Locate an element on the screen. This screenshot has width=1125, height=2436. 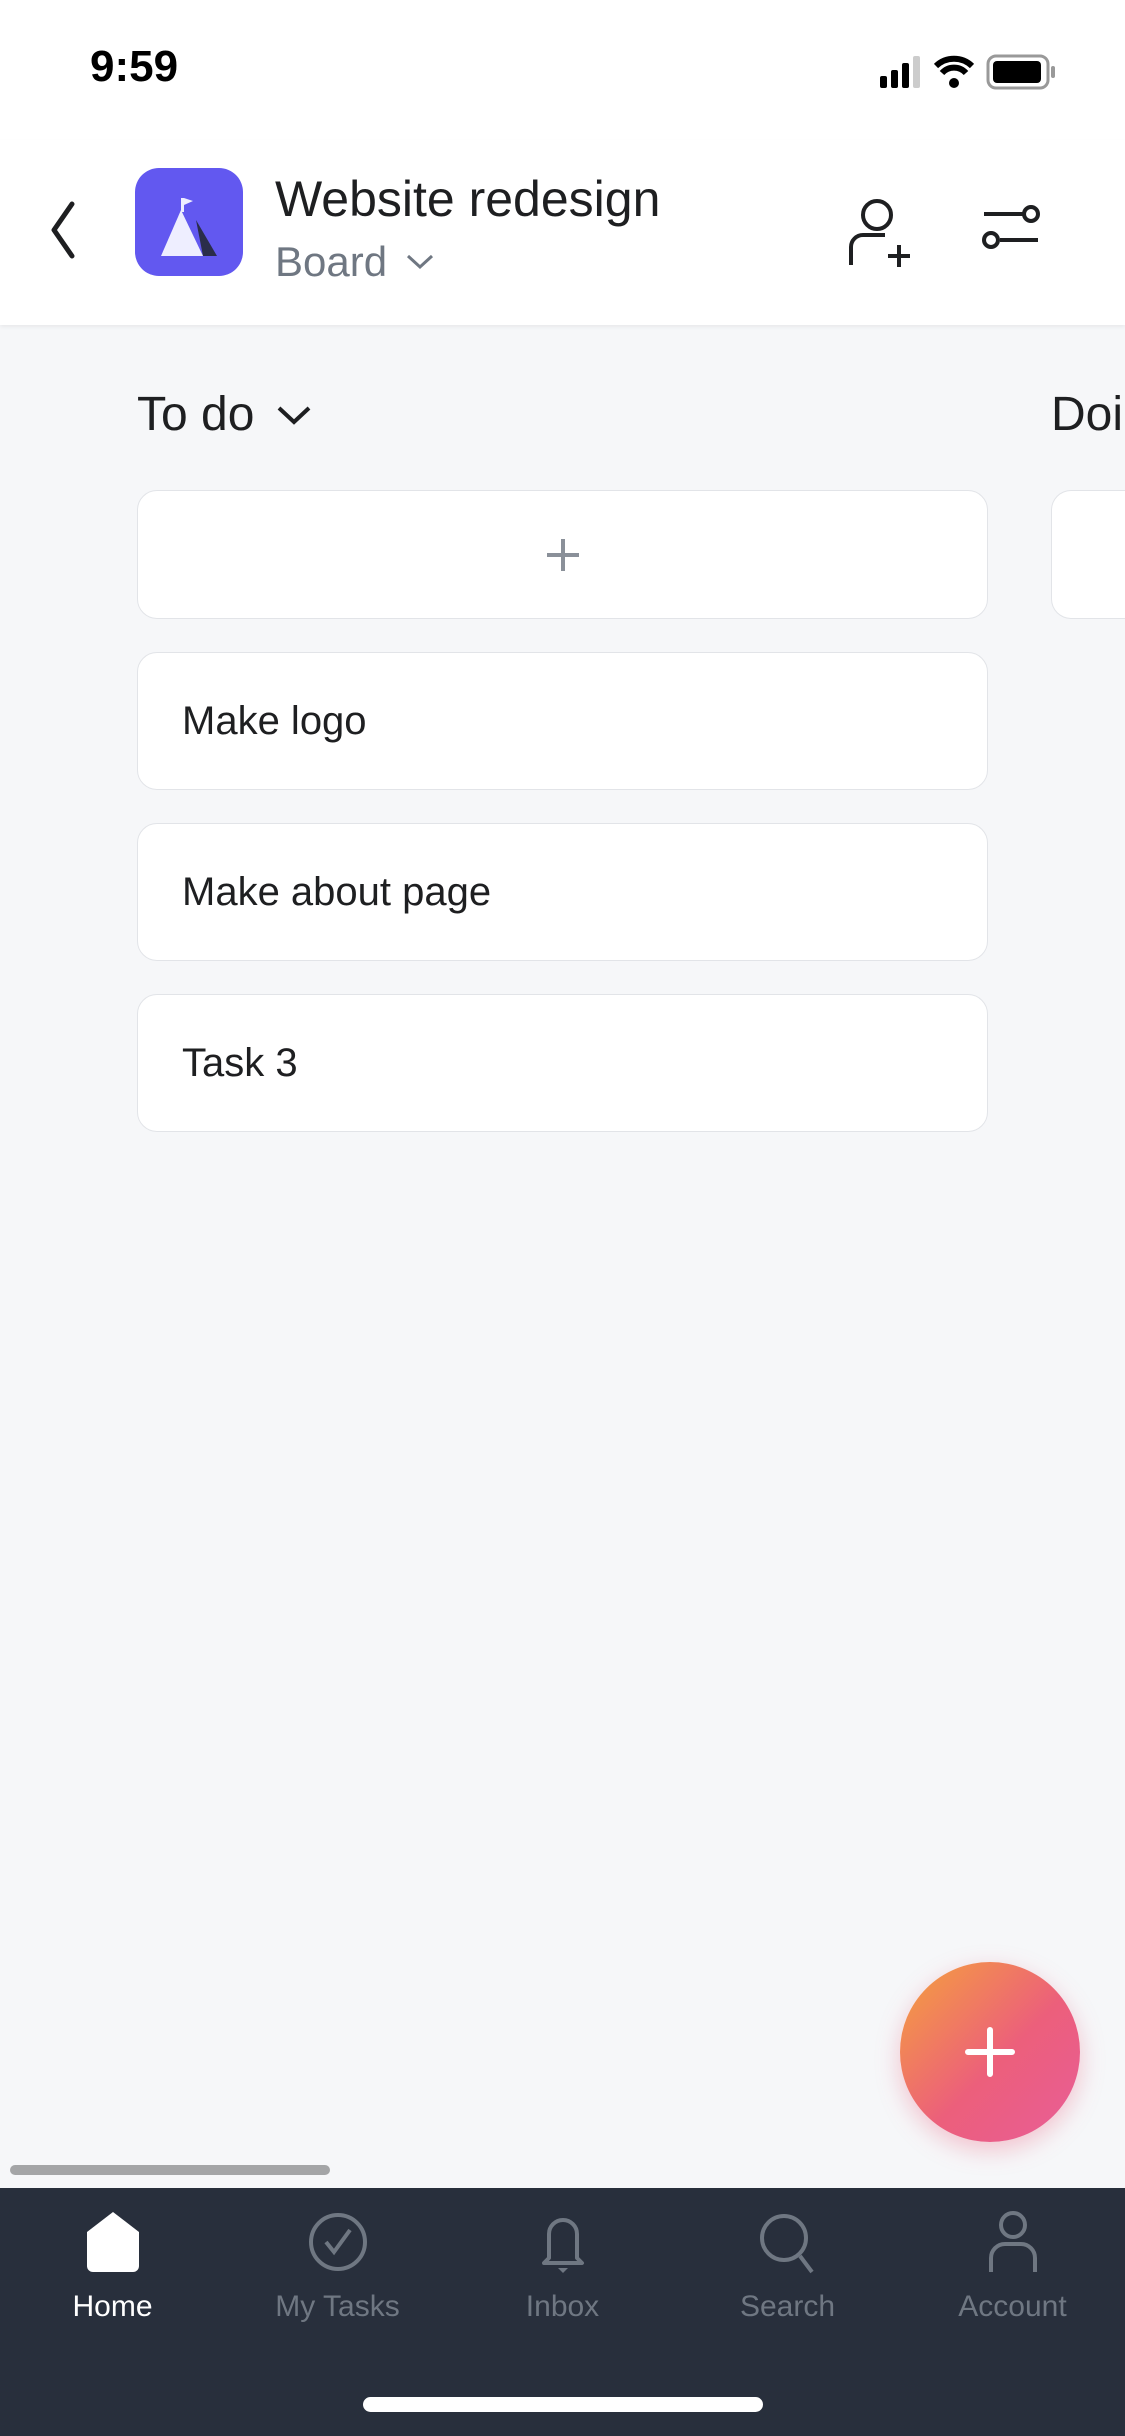
tab-label: My Tasks is located at coordinates (337, 2306).